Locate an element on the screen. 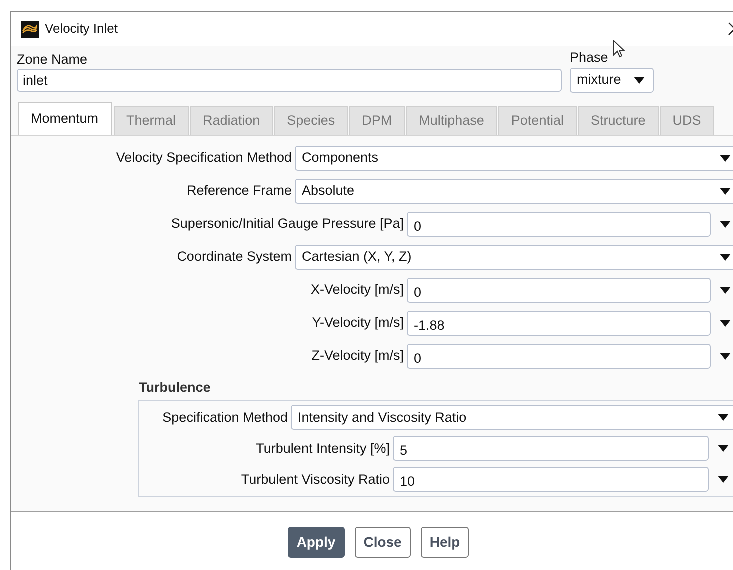 The image size is (733, 570). dialog-button: Help is located at coordinates (445, 542).